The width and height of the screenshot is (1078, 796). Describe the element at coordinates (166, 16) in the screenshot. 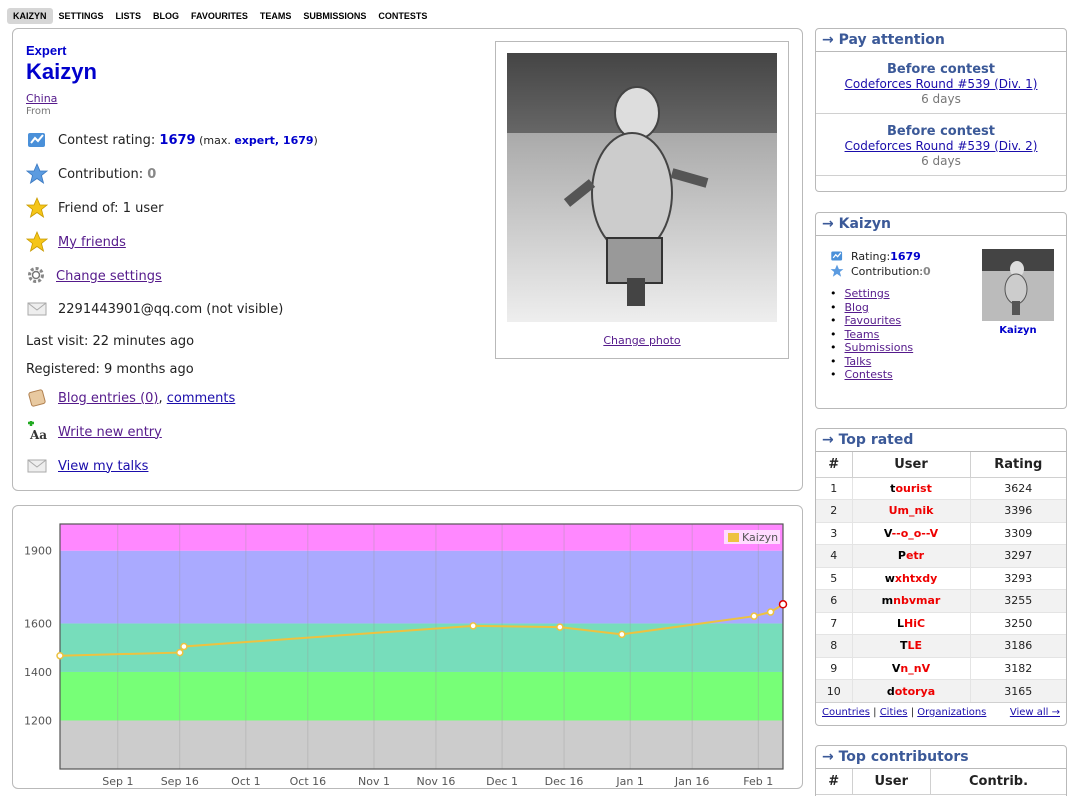

I see `nav-item-blog: BLOG` at that location.